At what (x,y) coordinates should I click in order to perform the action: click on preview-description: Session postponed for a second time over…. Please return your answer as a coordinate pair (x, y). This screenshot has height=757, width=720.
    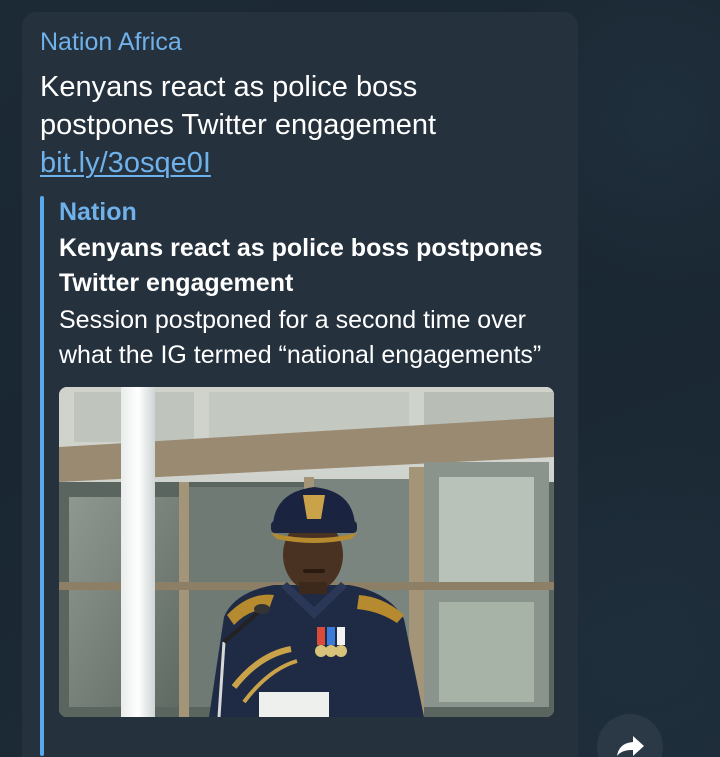
    Looking at the image, I should click on (300, 337).